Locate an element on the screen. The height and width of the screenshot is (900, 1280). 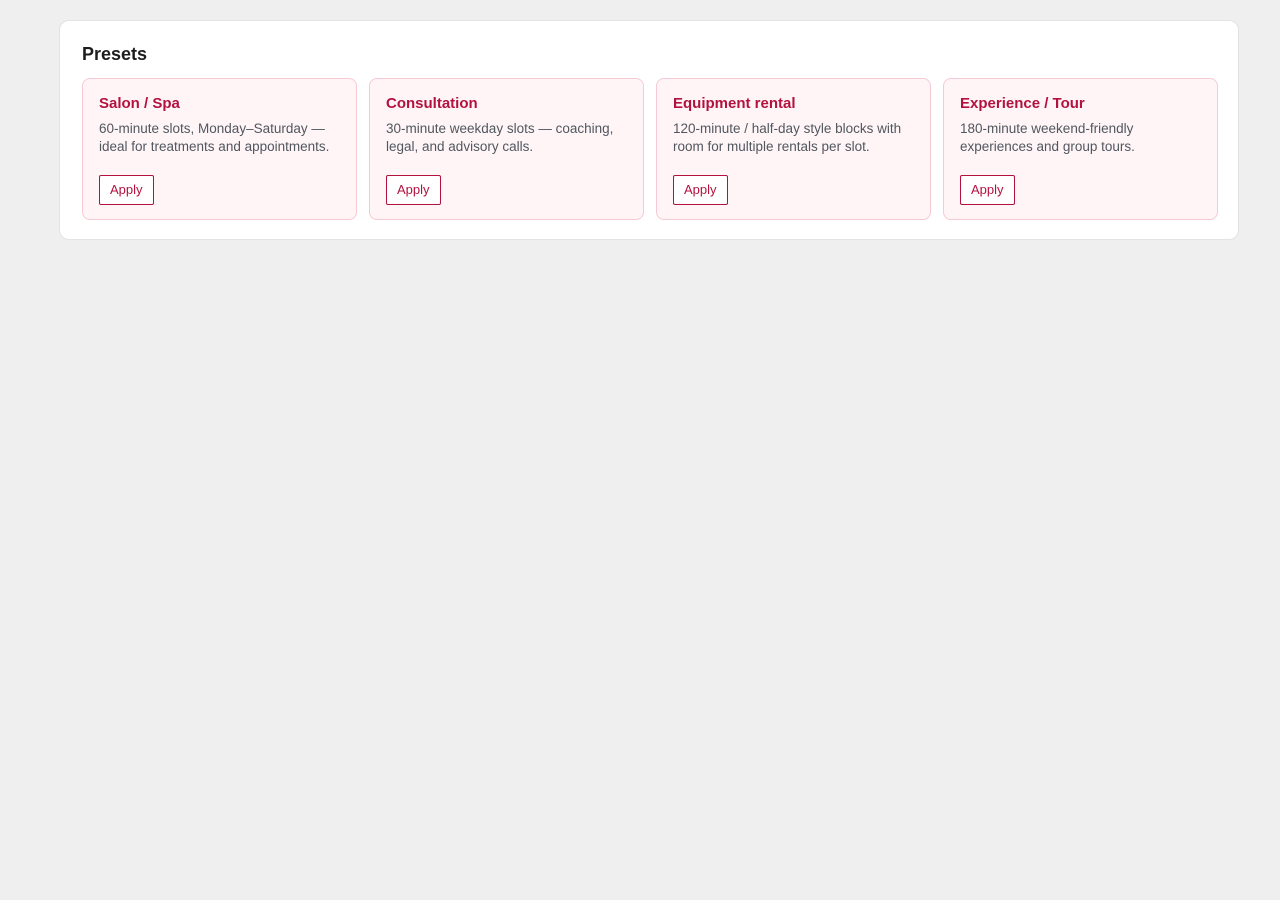
preset-title: Salon / Spa is located at coordinates (139, 103).